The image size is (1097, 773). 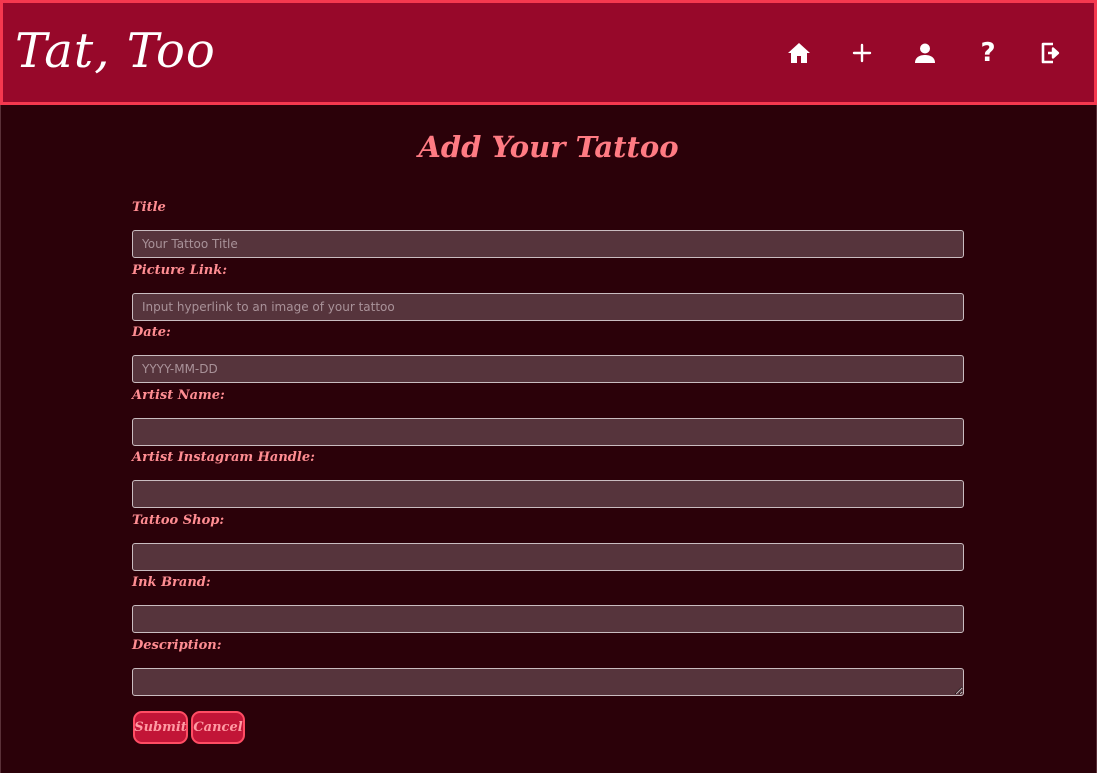 I want to click on picture-link-label: Picture Link:, so click(x=180, y=270).